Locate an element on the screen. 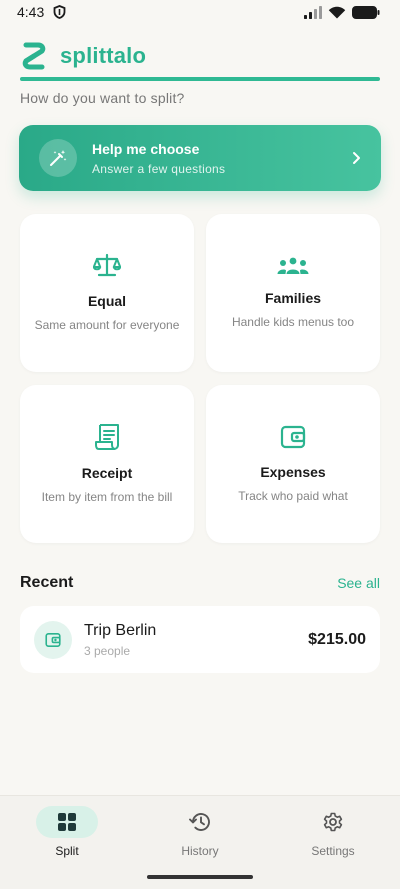 The width and height of the screenshot is (400, 889). tile-description: Track who paid what is located at coordinates (293, 495).